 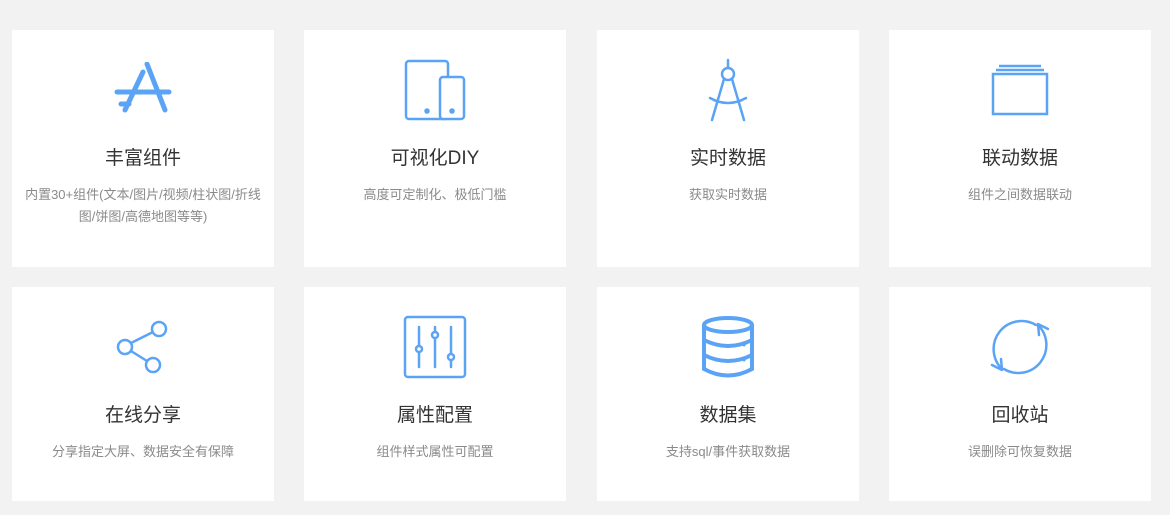 I want to click on feature-description: 组件之间数据联动, so click(x=1019, y=194).